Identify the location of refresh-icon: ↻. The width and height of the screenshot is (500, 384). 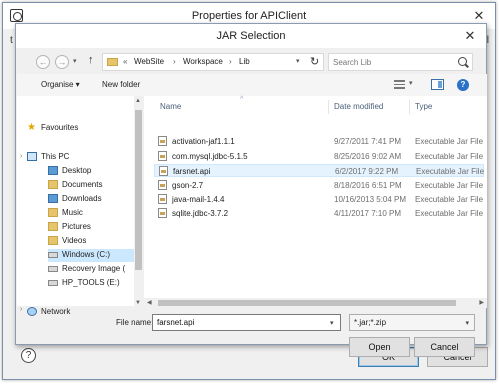
(314, 61).